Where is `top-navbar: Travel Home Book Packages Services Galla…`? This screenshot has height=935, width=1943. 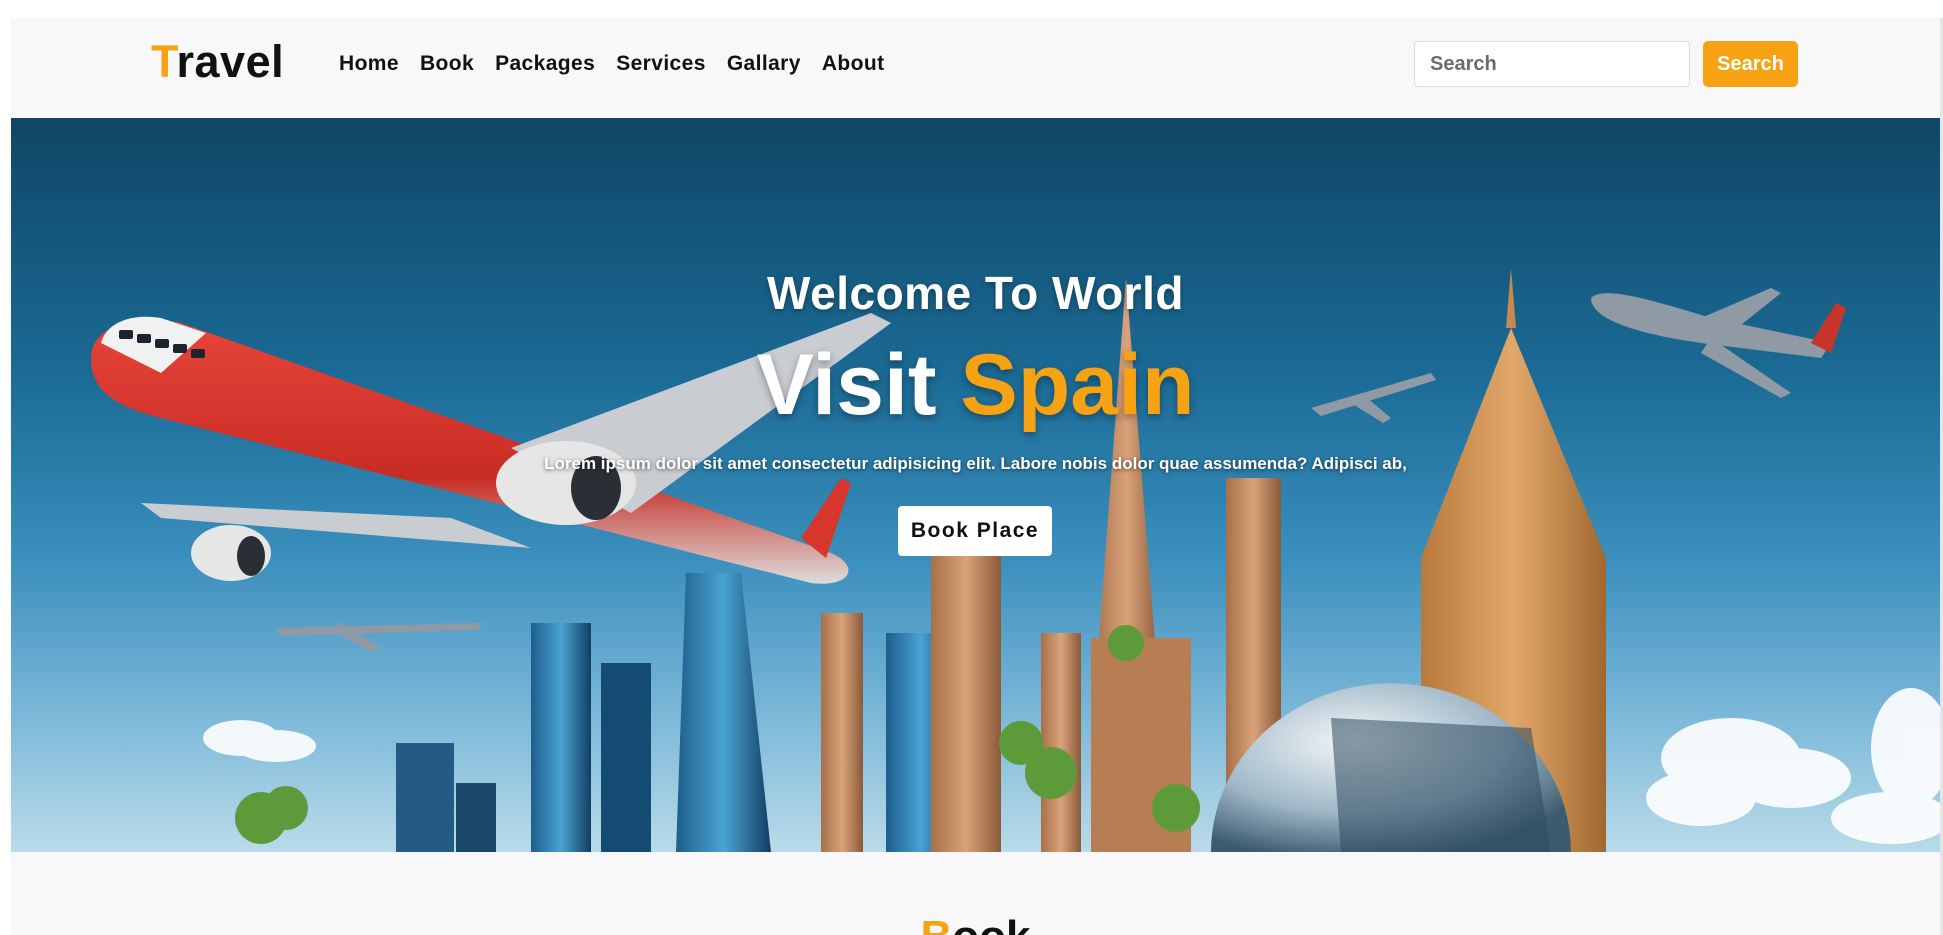
top-navbar: Travel Home Book Packages Services Galla… is located at coordinates (975, 68).